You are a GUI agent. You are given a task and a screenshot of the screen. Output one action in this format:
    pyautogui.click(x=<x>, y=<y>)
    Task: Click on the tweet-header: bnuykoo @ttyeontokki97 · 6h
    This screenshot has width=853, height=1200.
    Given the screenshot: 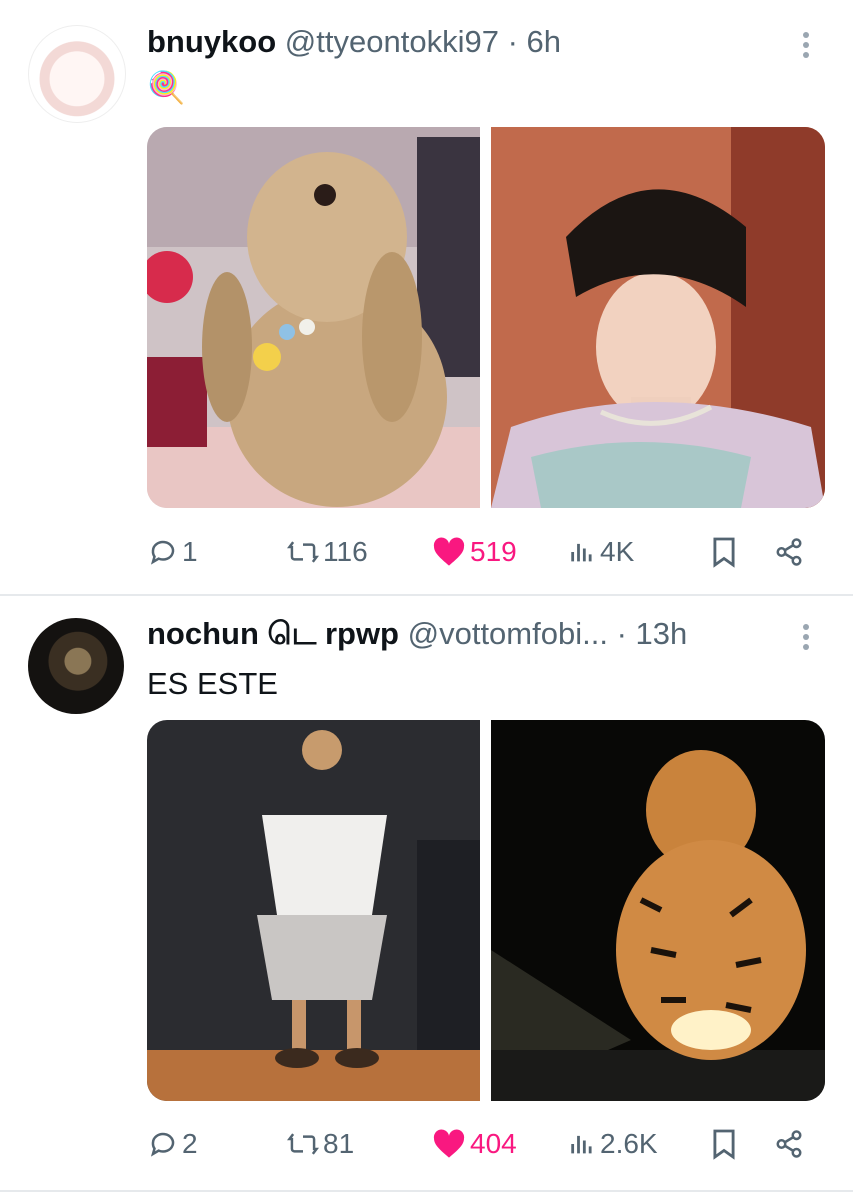 What is the action you would take?
    pyautogui.click(x=354, y=42)
    